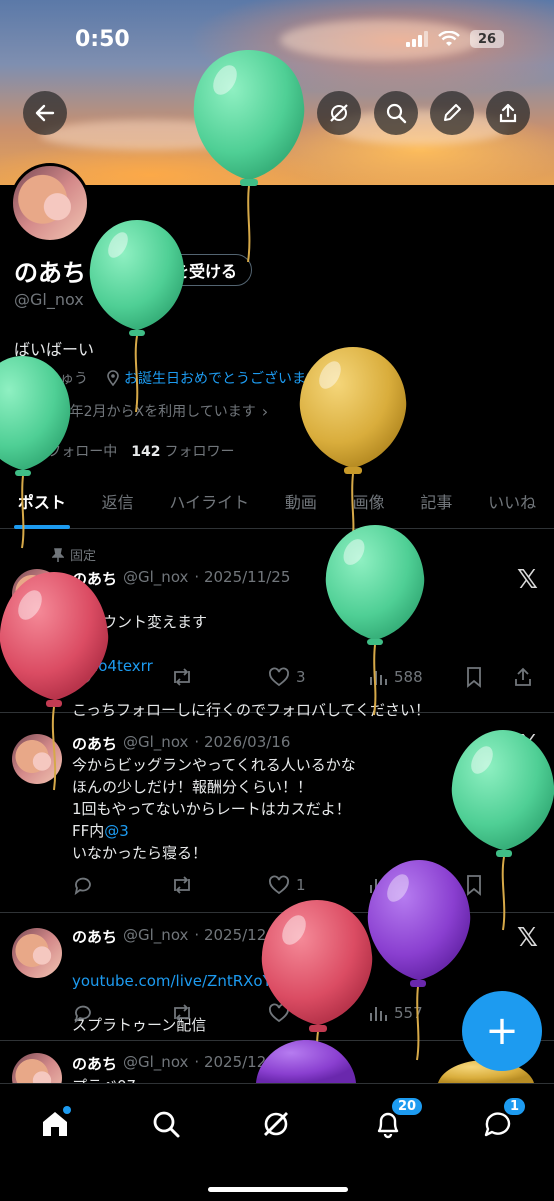 The image size is (554, 1201). I want to click on get-verified-button: 認証を受ける, so click(179, 270).